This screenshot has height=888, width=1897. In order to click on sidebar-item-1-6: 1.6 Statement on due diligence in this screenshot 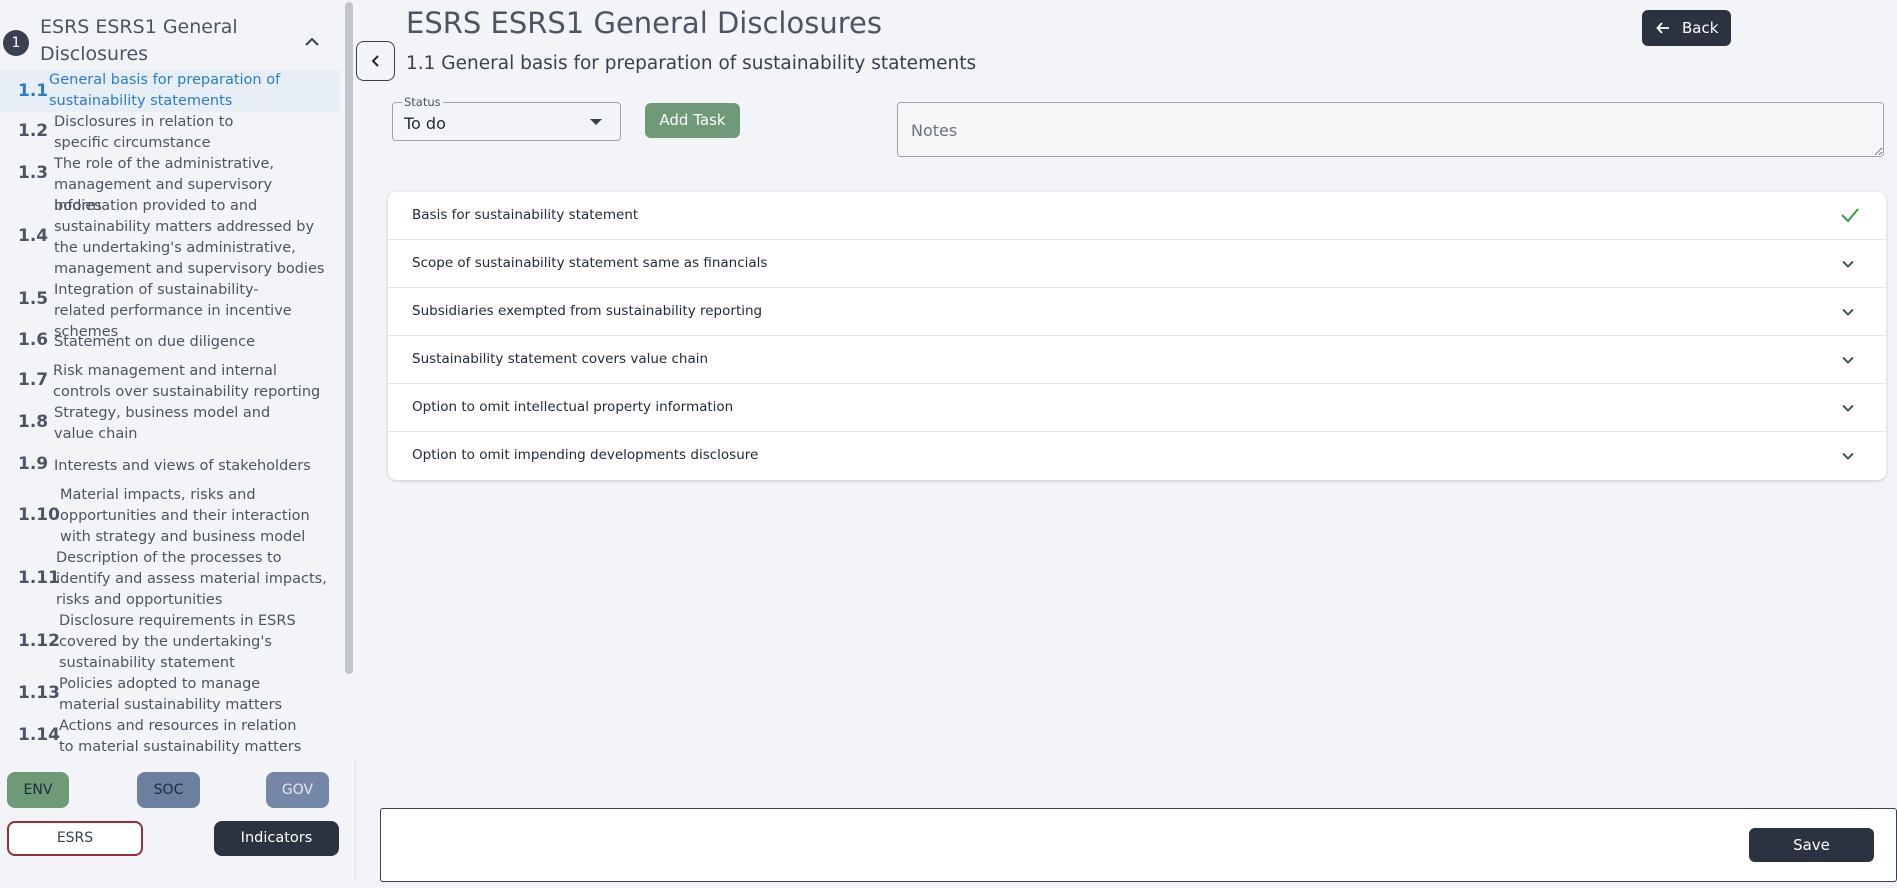, I will do `click(170, 343)`.